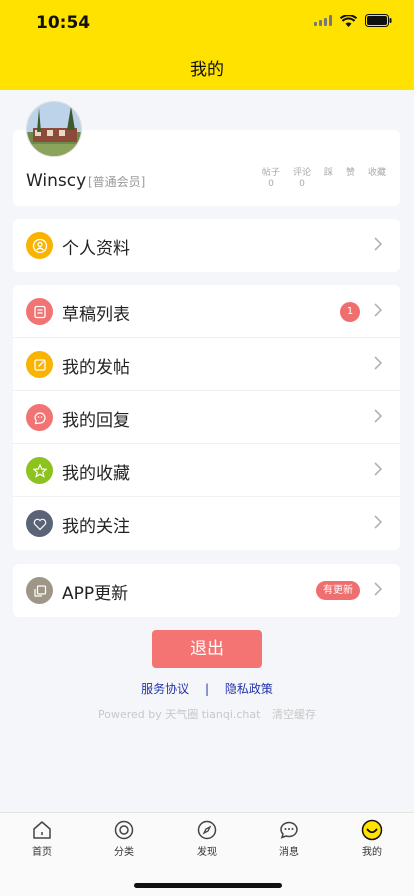 This screenshot has width=414, height=896. Describe the element at coordinates (294, 714) in the screenshot. I see `clear-cache-link: 清空缓存` at that location.